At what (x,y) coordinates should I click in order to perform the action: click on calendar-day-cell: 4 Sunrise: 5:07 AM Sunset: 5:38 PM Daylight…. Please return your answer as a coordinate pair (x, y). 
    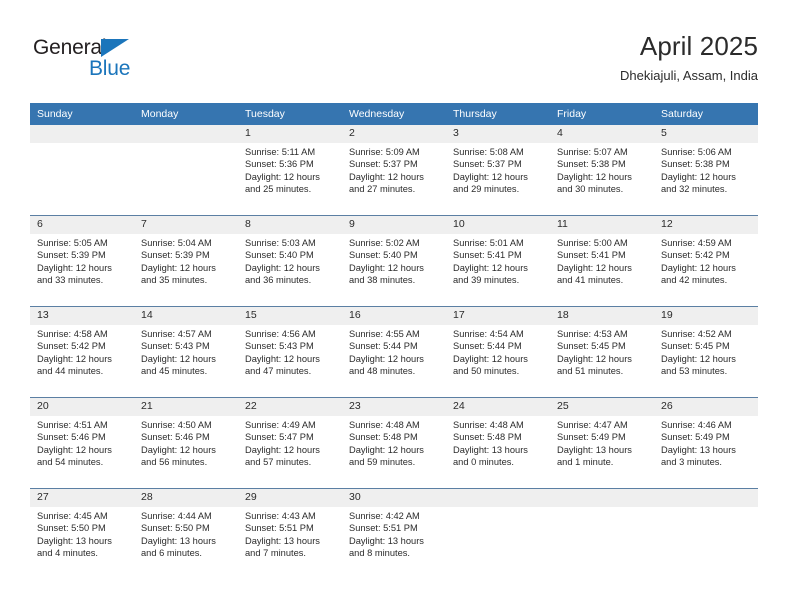
    Looking at the image, I should click on (602, 170).